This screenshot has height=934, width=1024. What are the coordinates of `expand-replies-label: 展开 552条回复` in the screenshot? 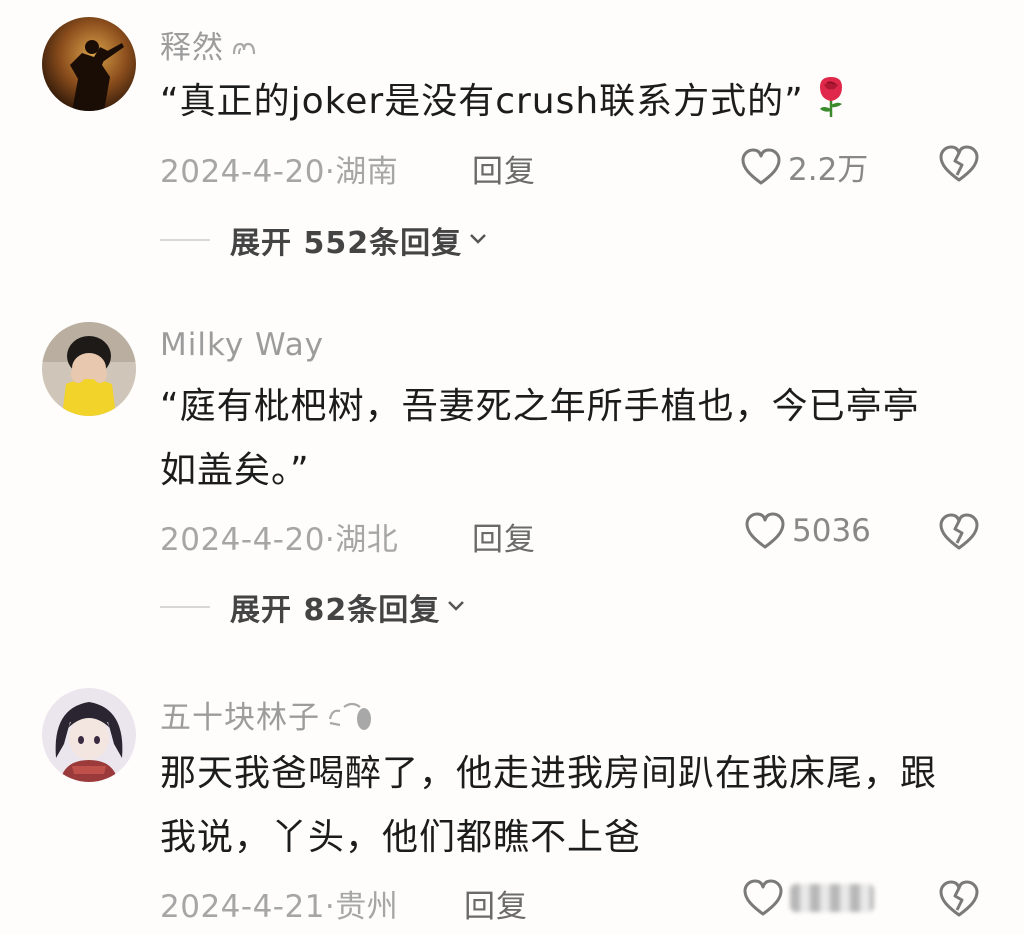 It's located at (346, 243).